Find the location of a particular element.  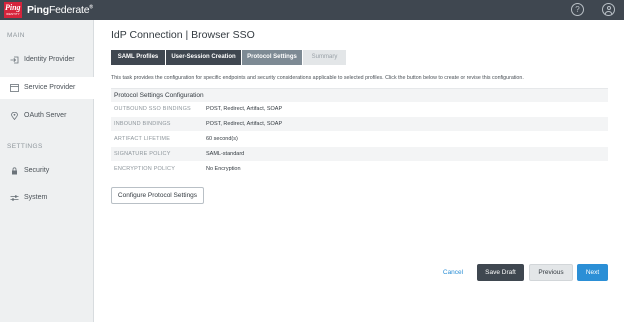

sidebar-section-settings: SETTINGS is located at coordinates (25, 146).